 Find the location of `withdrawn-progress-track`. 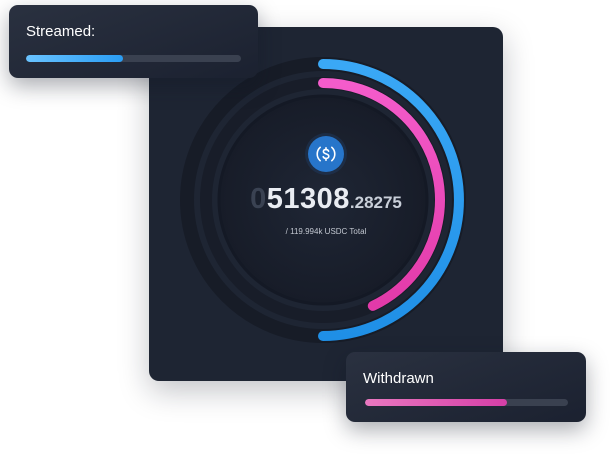

withdrawn-progress-track is located at coordinates (466, 402).